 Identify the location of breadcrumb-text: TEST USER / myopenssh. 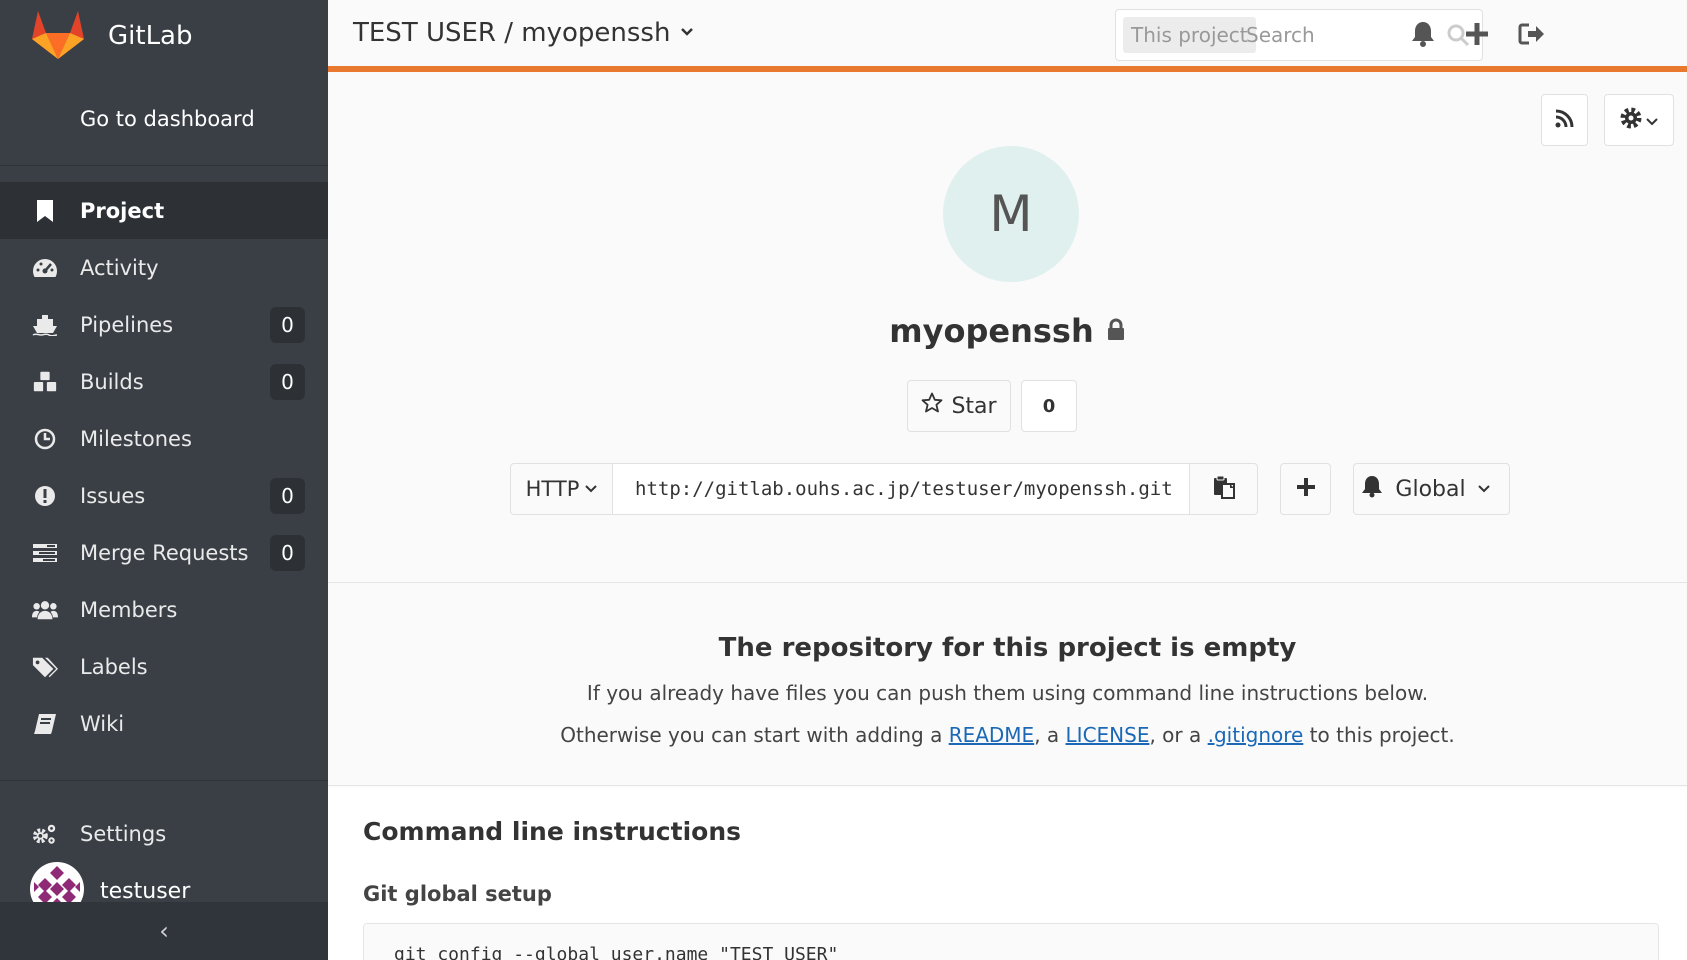
(512, 33).